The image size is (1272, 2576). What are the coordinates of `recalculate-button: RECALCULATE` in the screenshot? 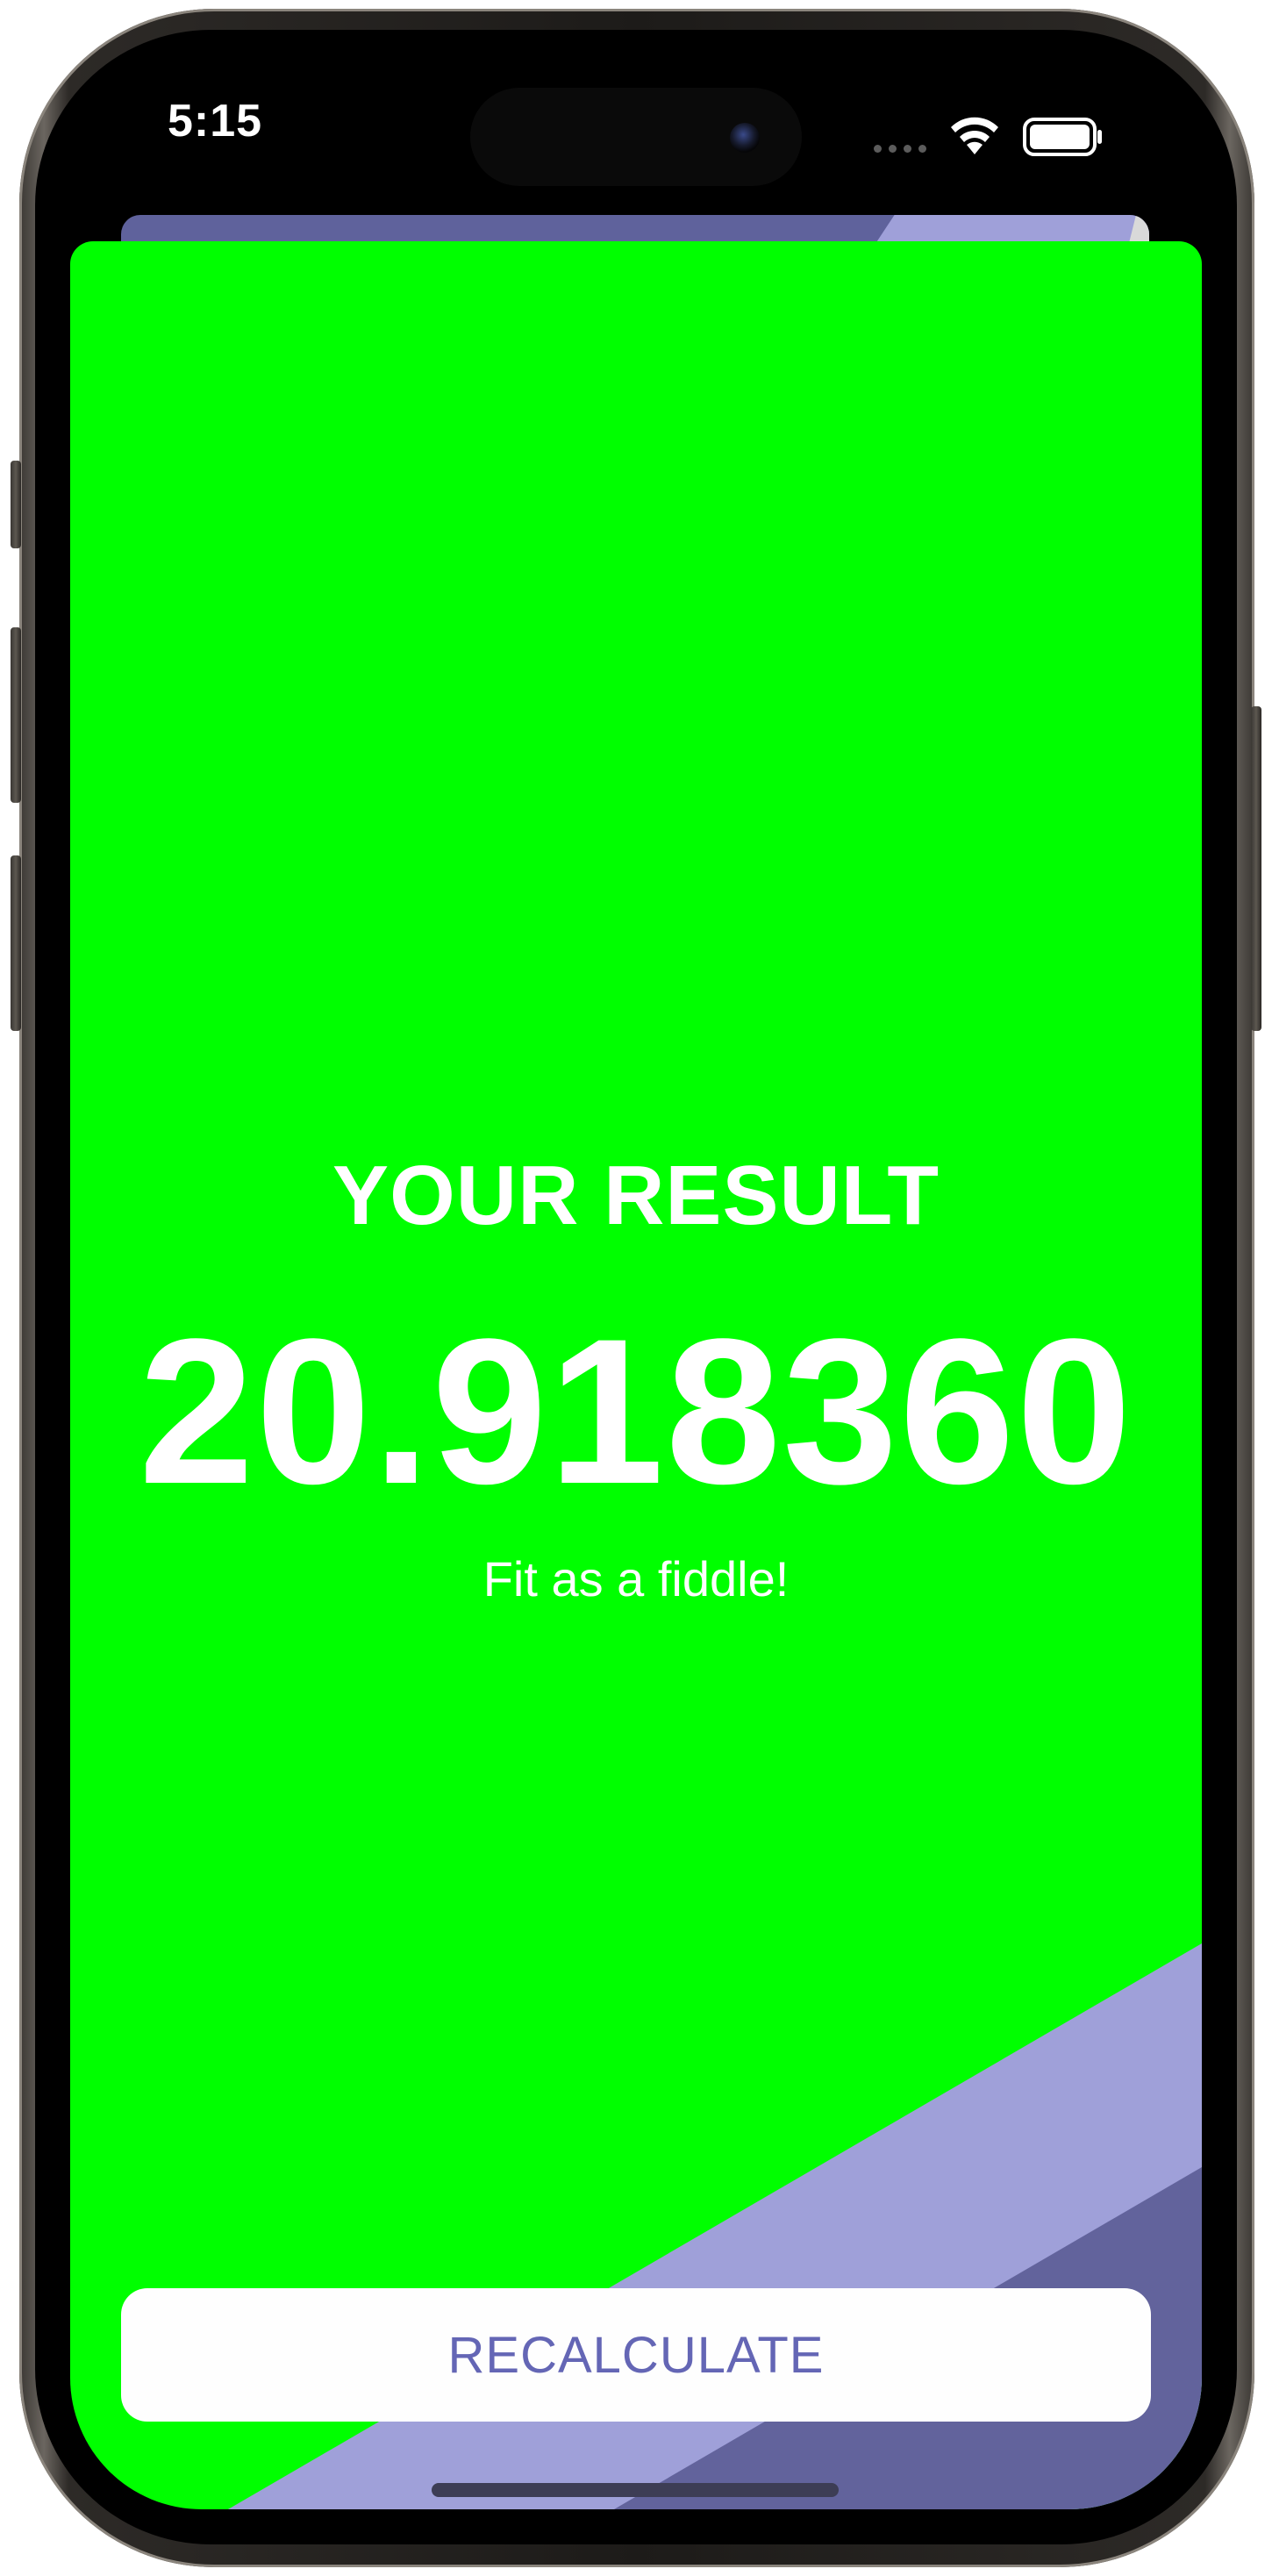 It's located at (636, 2355).